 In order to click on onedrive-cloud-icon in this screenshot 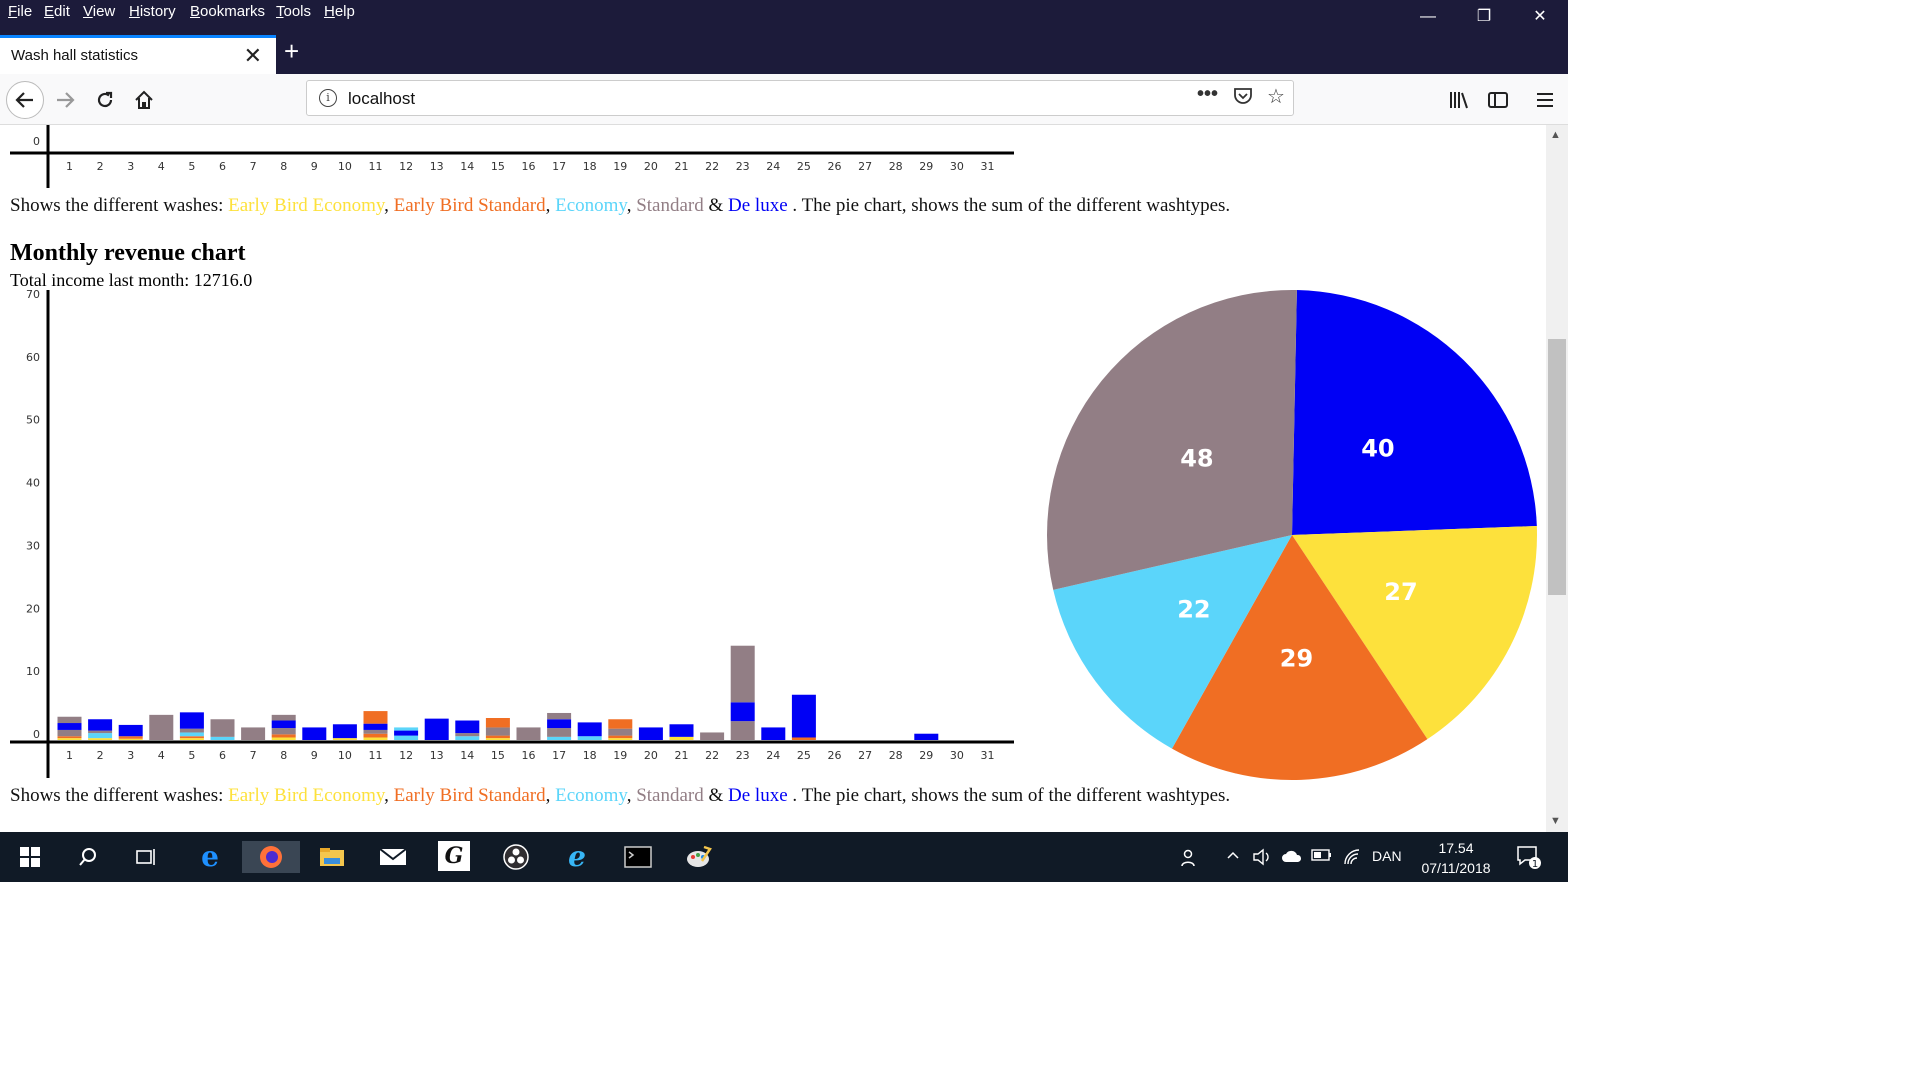, I will do `click(1292, 857)`.